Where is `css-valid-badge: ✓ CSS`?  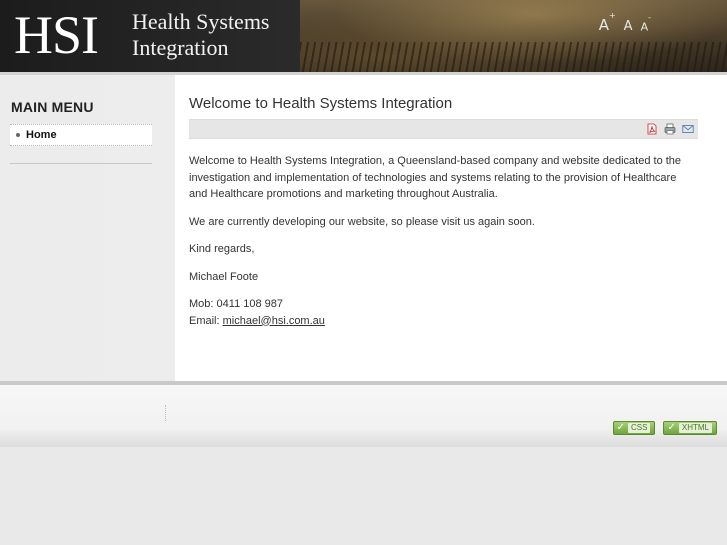 css-valid-badge: ✓ CSS is located at coordinates (634, 428).